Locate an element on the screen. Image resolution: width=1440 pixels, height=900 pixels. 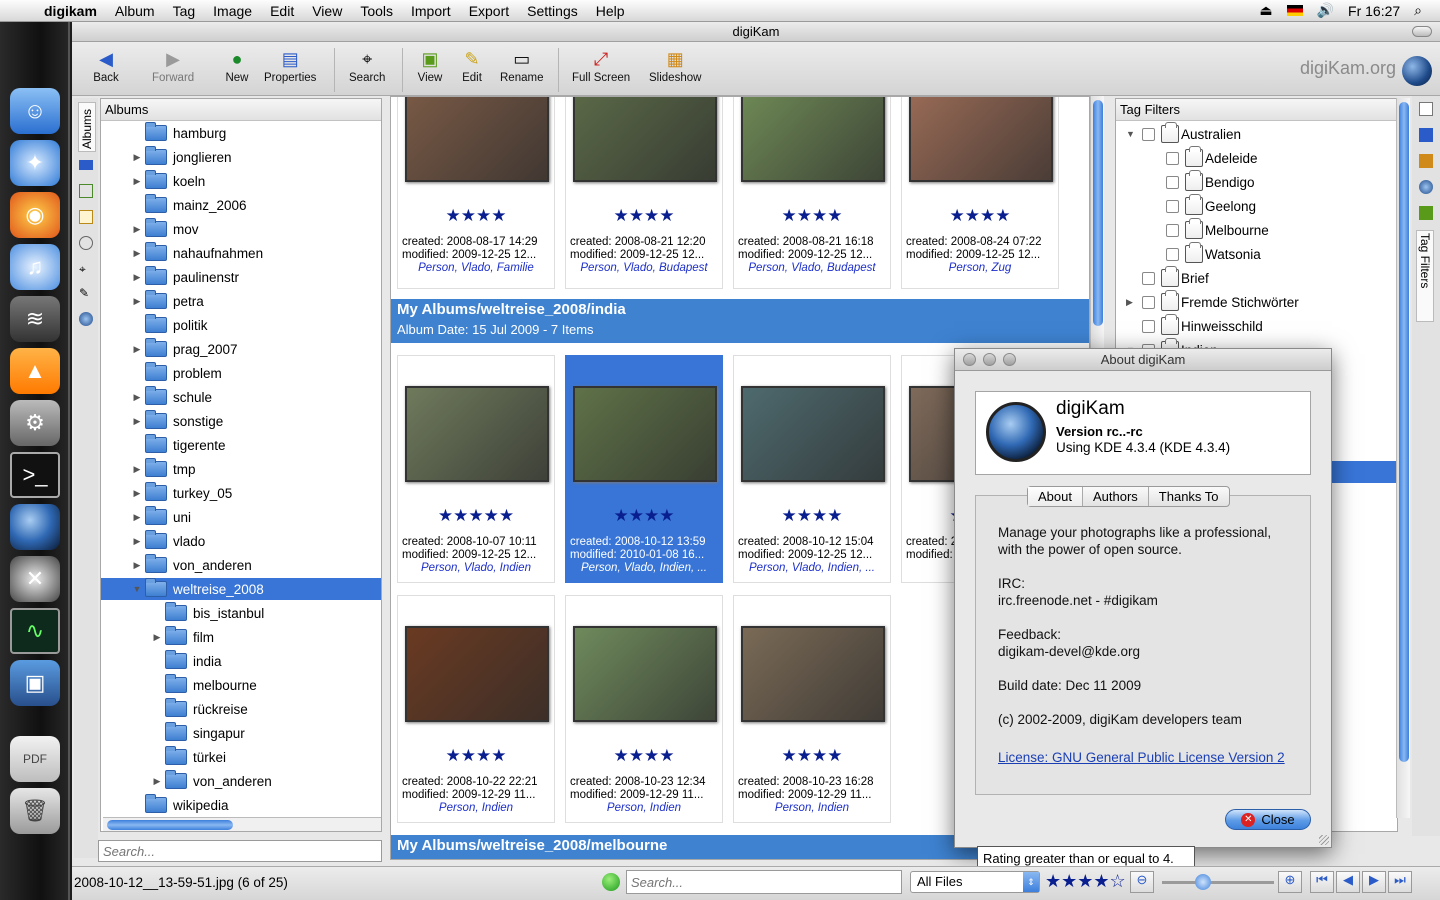
spotlight-icon: ⌕ is located at coordinates (1418, 10).